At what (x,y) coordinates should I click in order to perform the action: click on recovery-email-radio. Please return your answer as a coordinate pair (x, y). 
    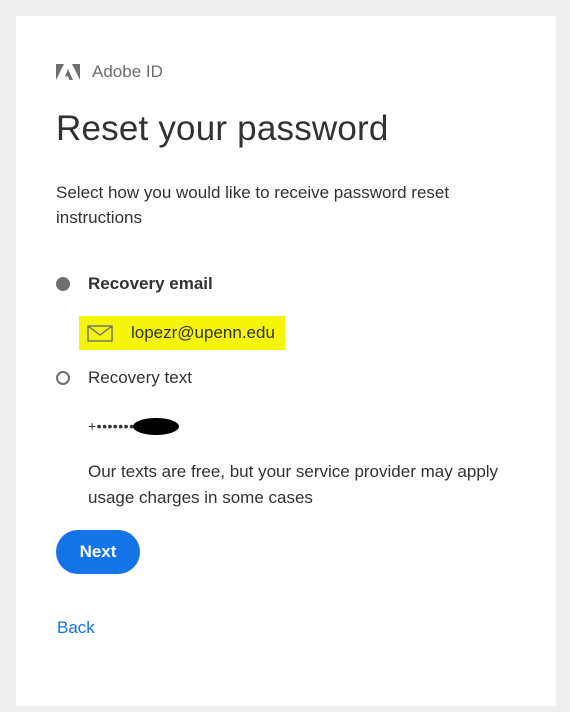
    Looking at the image, I should click on (63, 284).